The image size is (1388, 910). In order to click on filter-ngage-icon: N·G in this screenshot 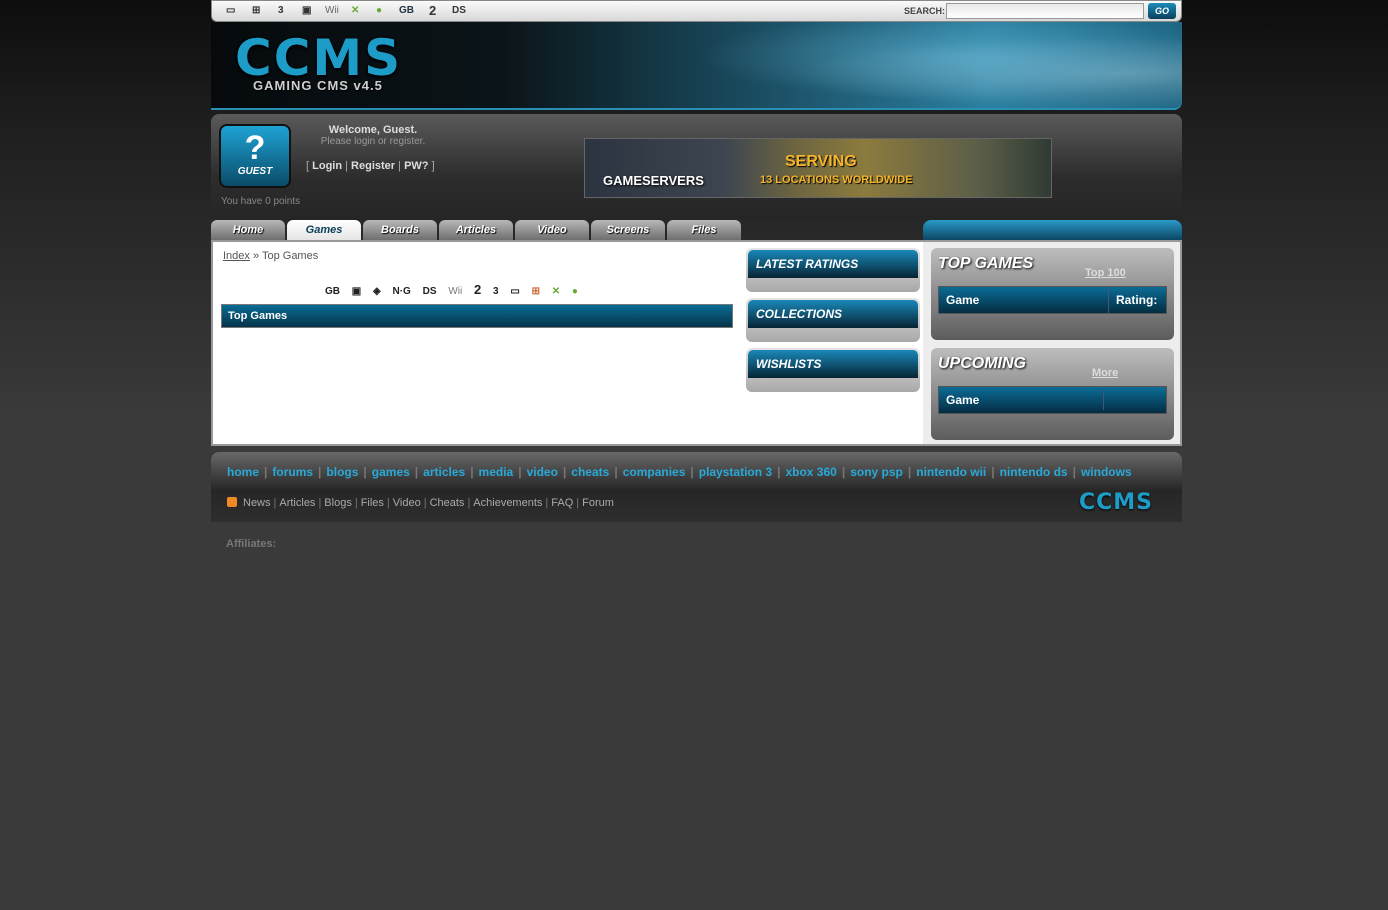, I will do `click(402, 291)`.